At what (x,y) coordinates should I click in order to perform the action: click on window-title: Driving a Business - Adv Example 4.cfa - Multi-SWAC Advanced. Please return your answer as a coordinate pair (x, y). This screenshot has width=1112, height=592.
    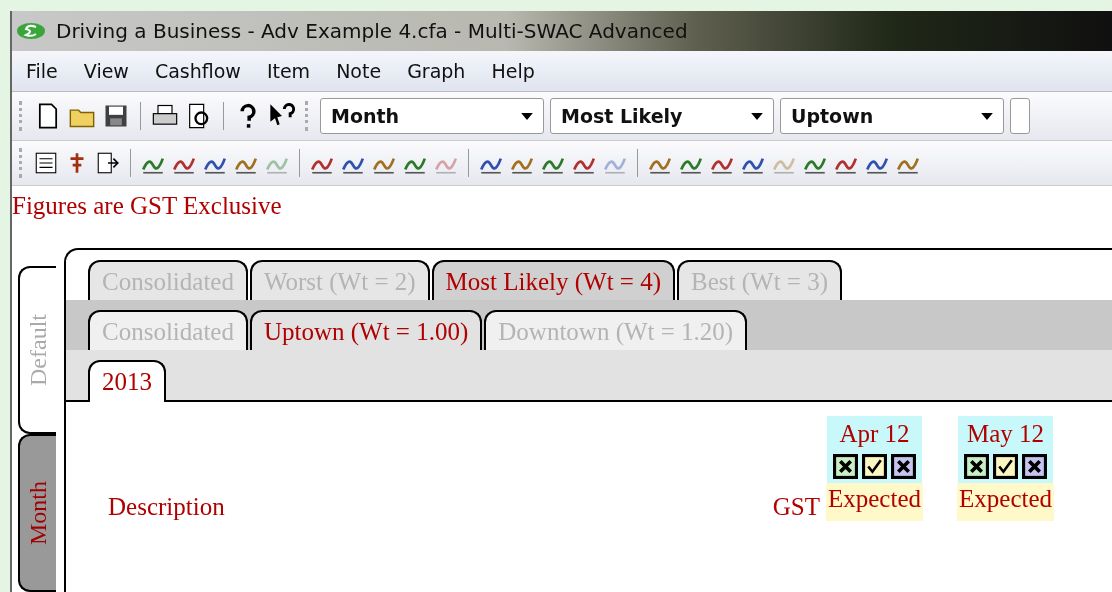
    Looking at the image, I should click on (372, 31).